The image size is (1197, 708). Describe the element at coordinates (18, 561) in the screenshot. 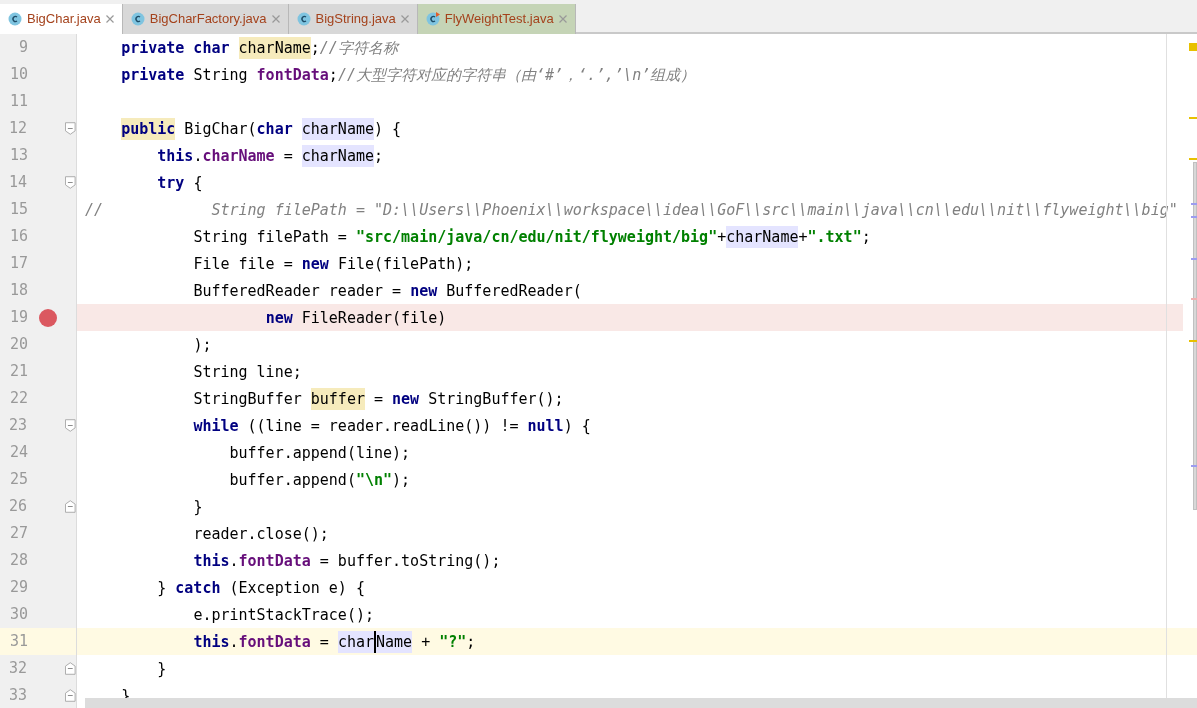

I see `line-number: 28` at that location.